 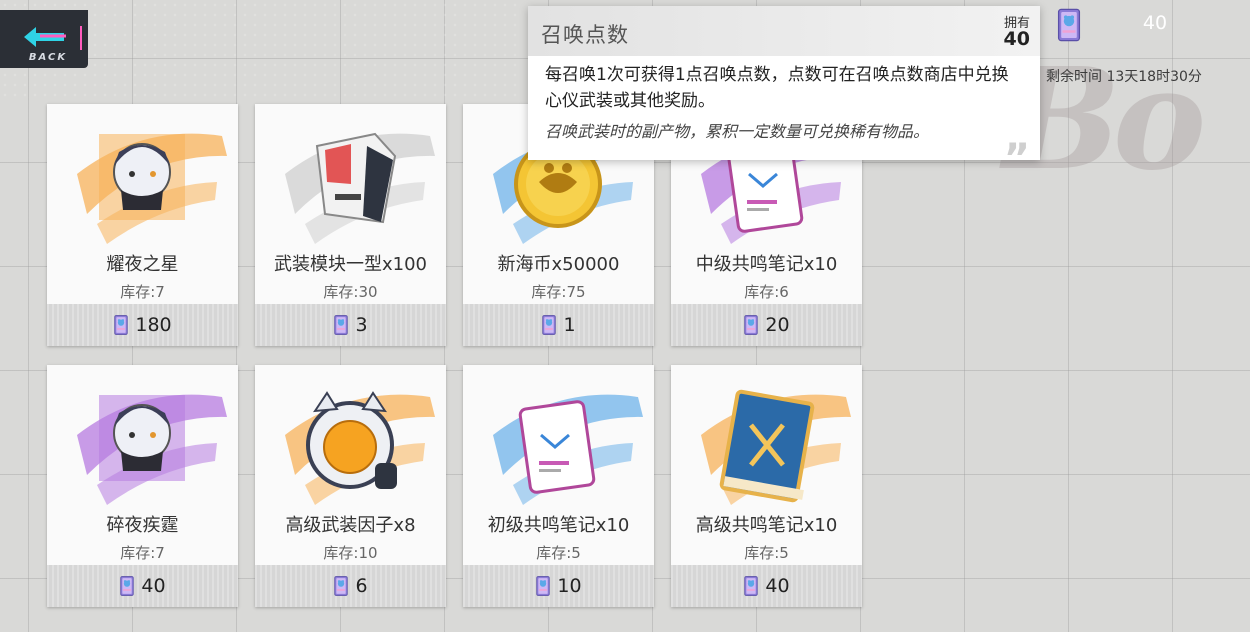 I want to click on item-price: 6, so click(x=361, y=586).